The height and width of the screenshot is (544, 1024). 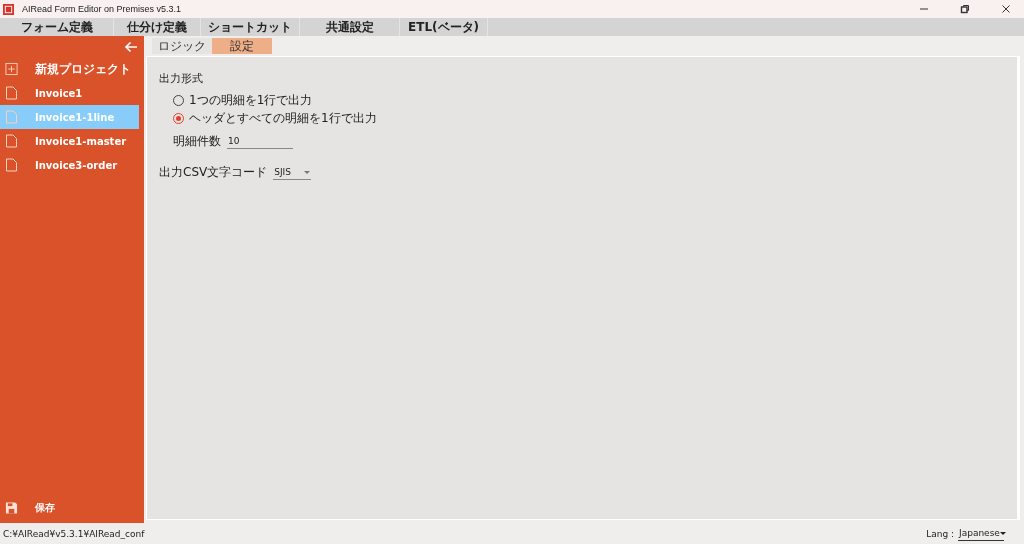 What do you see at coordinates (11, 508) in the screenshot?
I see `save-icon` at bounding box center [11, 508].